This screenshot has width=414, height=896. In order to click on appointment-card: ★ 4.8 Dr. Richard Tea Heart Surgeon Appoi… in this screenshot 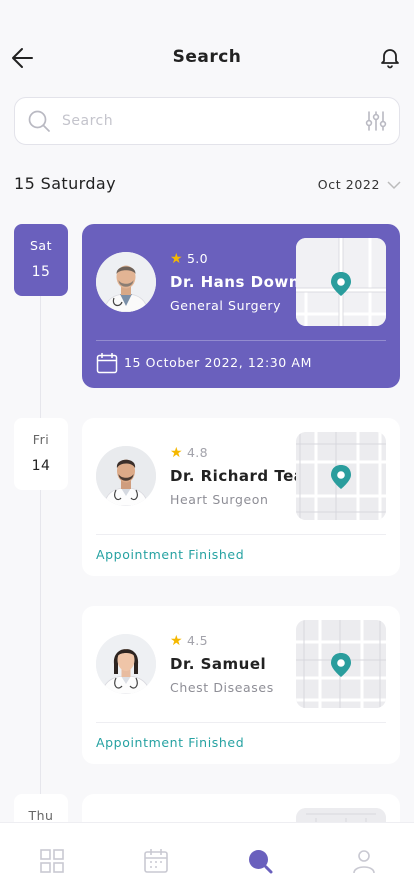, I will do `click(241, 497)`.